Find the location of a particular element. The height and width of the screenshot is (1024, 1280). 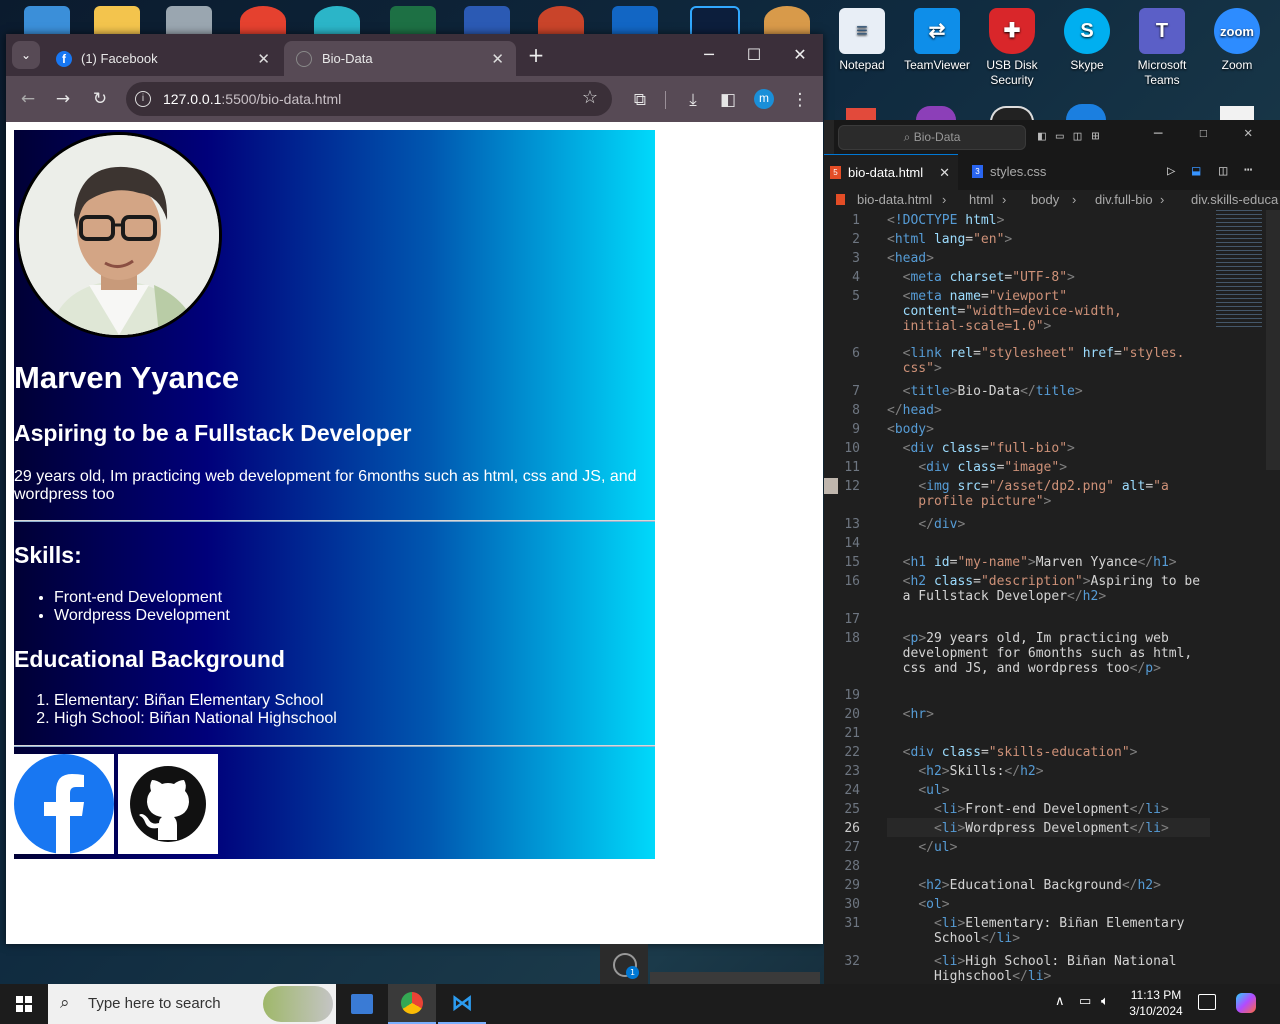

accounts-icon: 1 is located at coordinates (624, 964).